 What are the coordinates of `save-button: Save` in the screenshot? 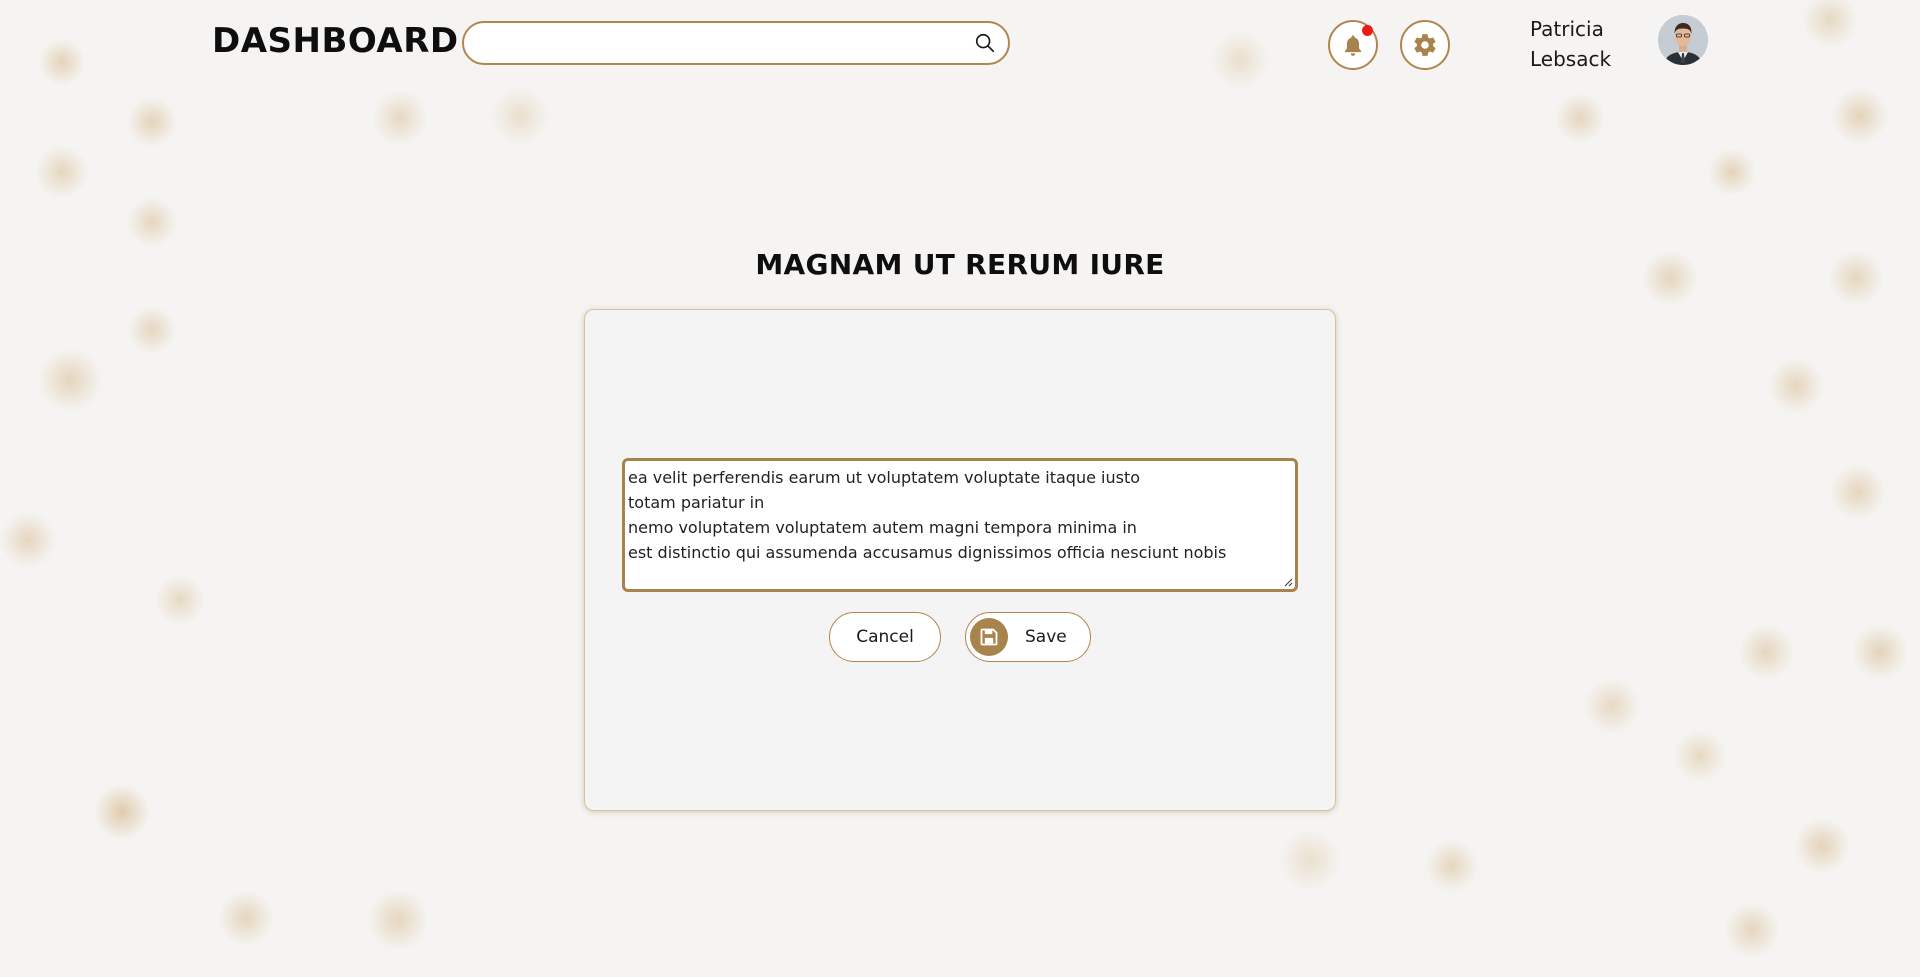 It's located at (1028, 637).